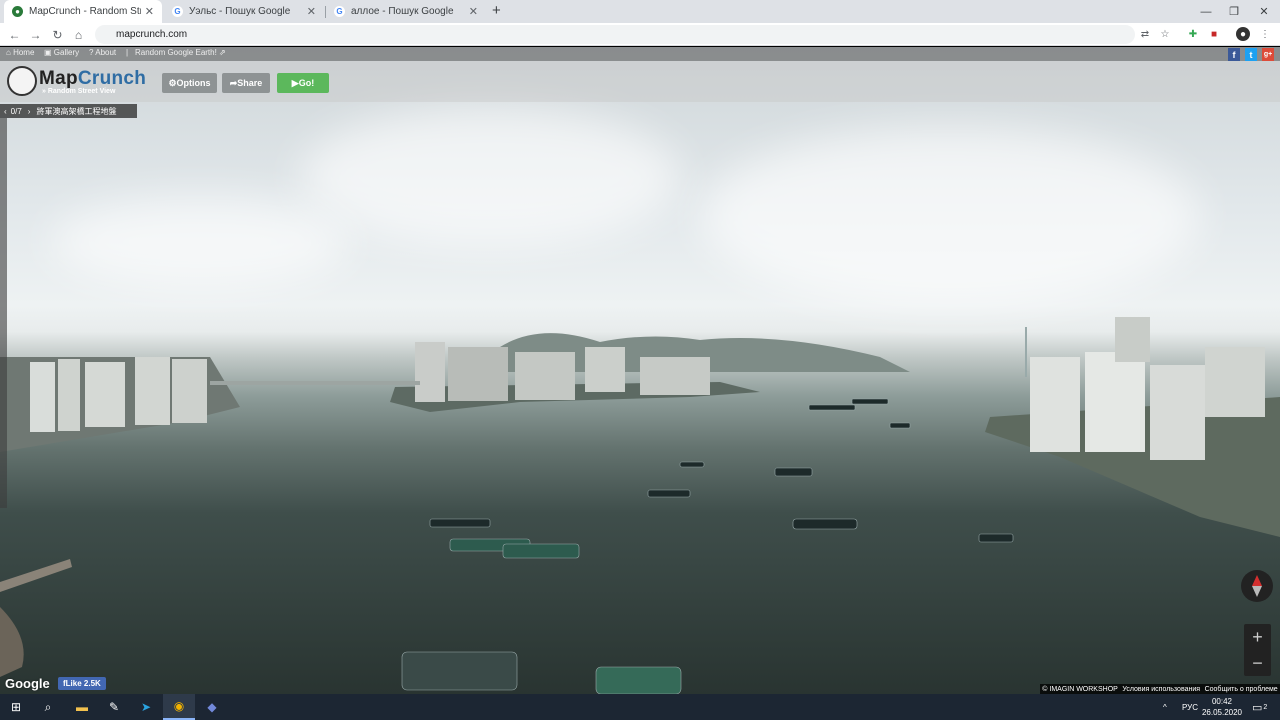  I want to click on gallery-link: ▣ Gallery, so click(61, 52).